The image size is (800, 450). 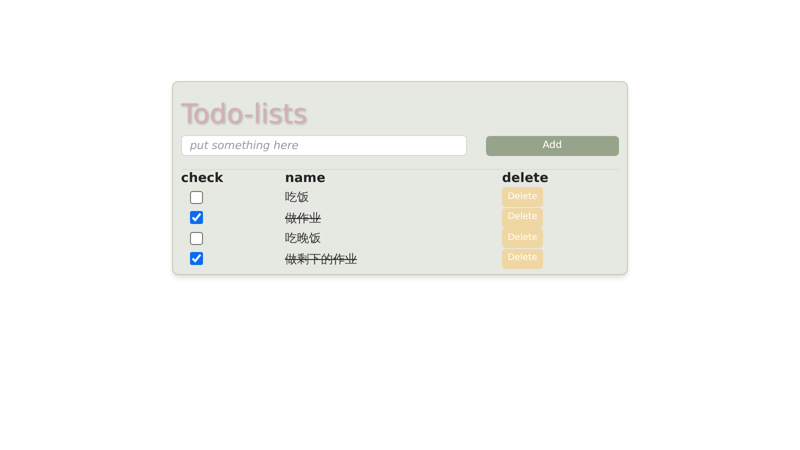 I want to click on column-header: name, so click(x=305, y=179).